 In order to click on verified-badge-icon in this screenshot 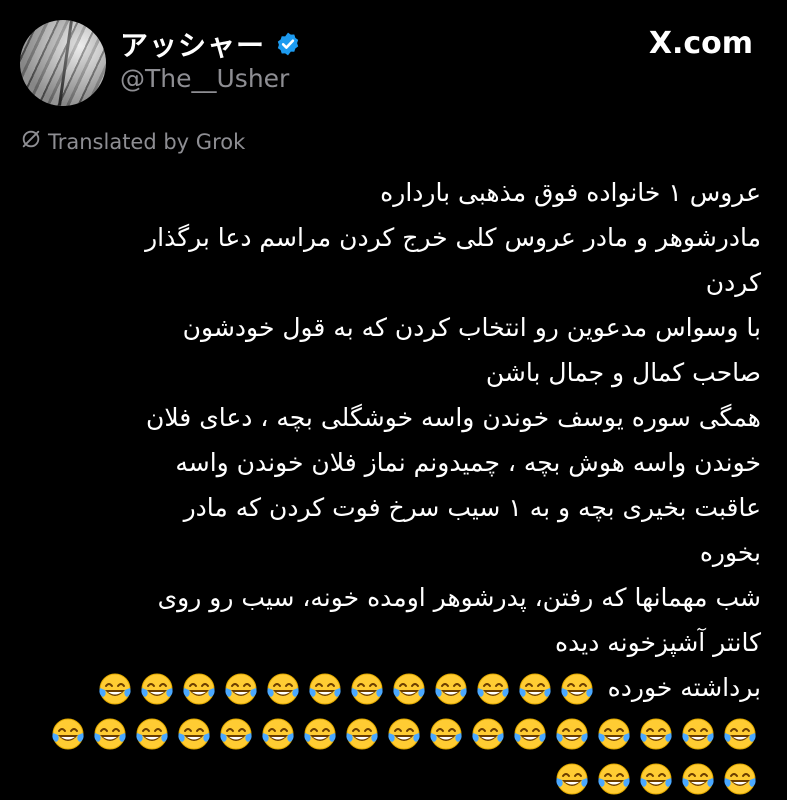, I will do `click(288, 44)`.